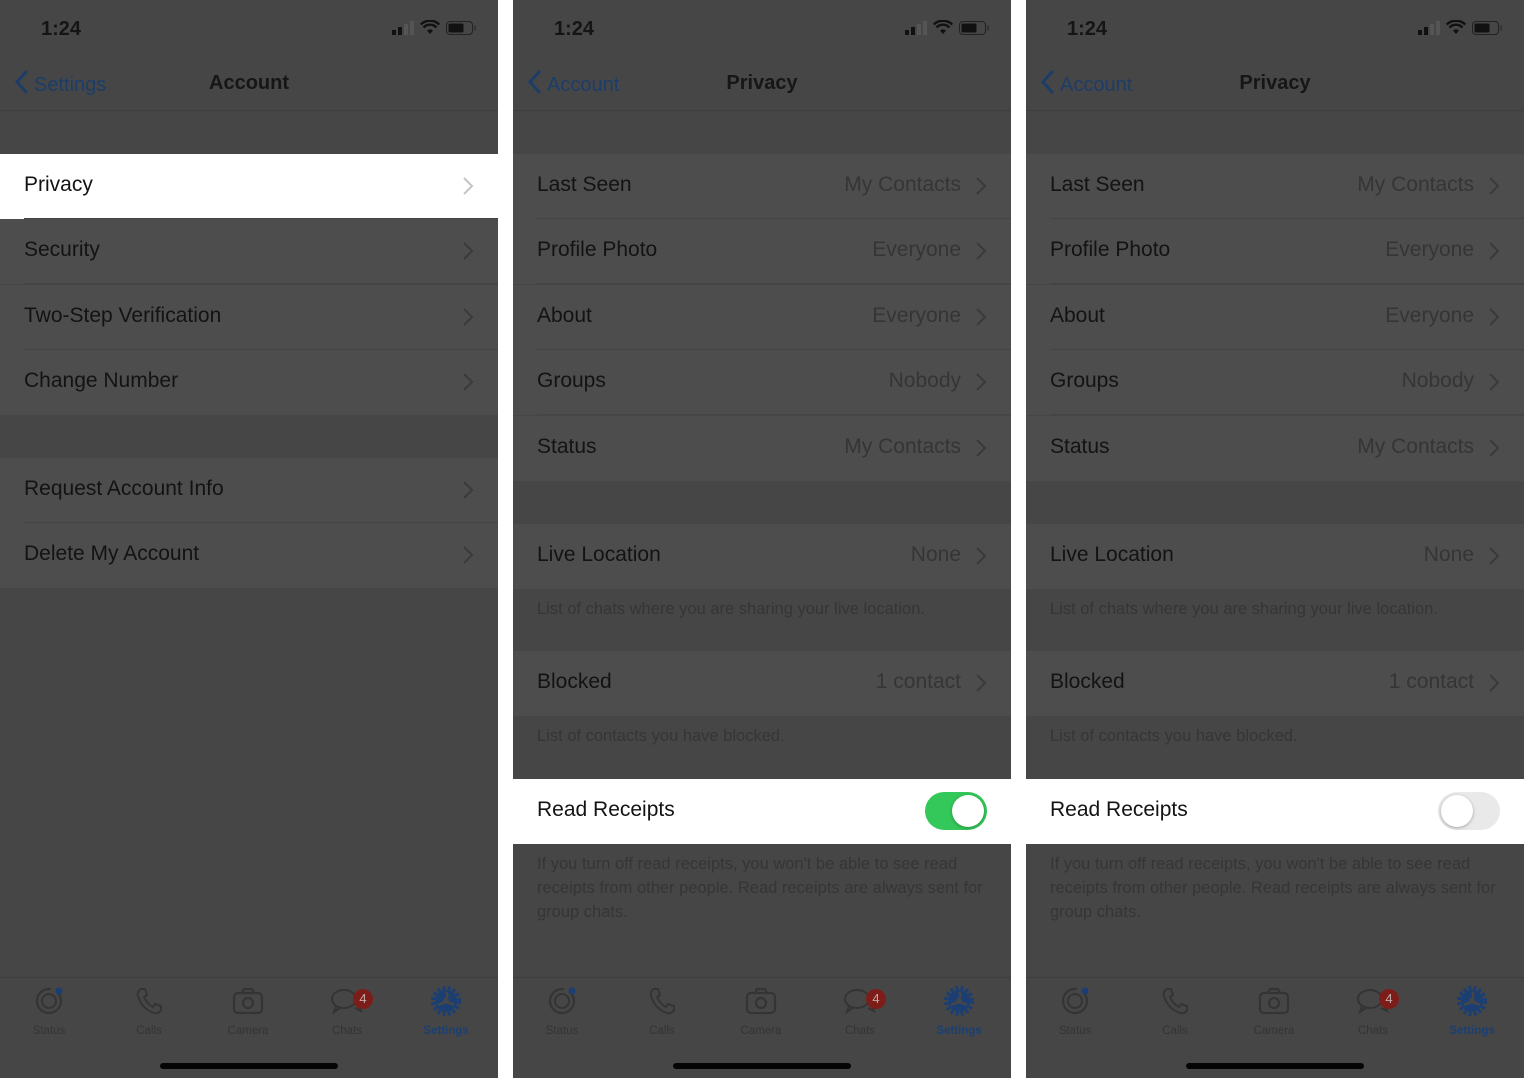  Describe the element at coordinates (1275, 811) in the screenshot. I see `row-read-receipts: Read Receipts` at that location.